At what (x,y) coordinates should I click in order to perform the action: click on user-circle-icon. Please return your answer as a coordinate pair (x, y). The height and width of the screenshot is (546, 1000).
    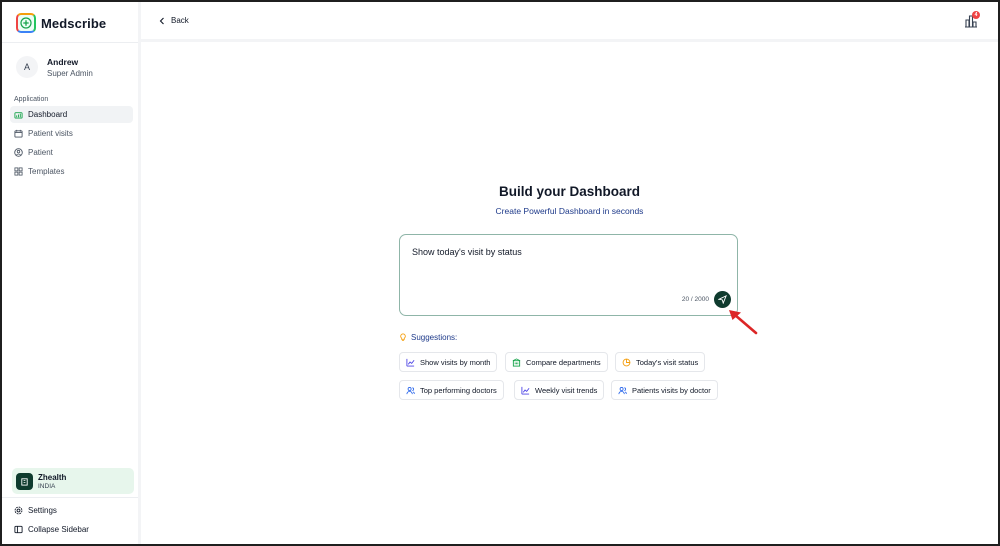
    Looking at the image, I should click on (18, 152).